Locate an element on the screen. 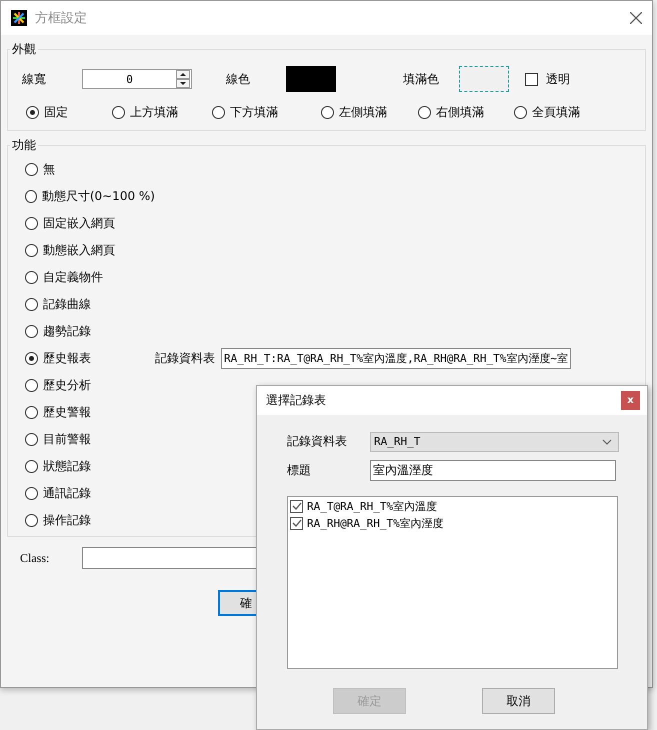 This screenshot has height=730, width=657. radio-label: 目前警報 is located at coordinates (67, 439).